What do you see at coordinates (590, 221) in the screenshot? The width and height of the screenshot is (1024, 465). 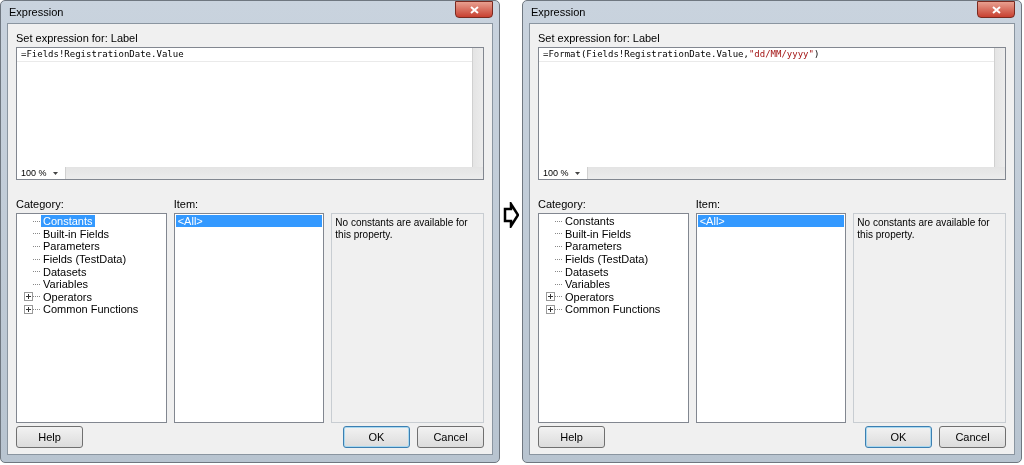 I see `category-item: Constants` at bounding box center [590, 221].